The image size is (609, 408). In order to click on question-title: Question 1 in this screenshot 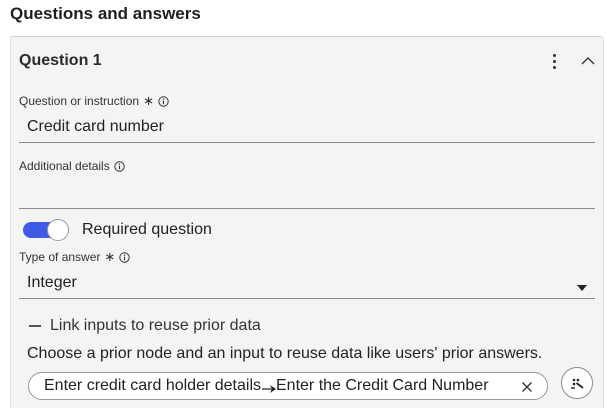, I will do `click(60, 60)`.